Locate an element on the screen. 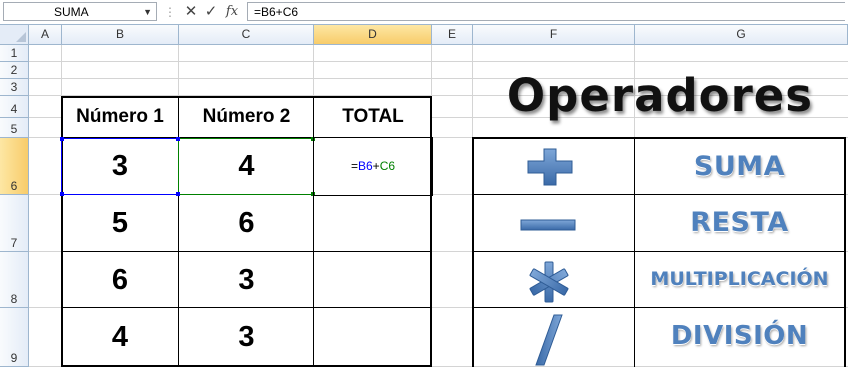  row-header-3: 3 is located at coordinates (14, 87).